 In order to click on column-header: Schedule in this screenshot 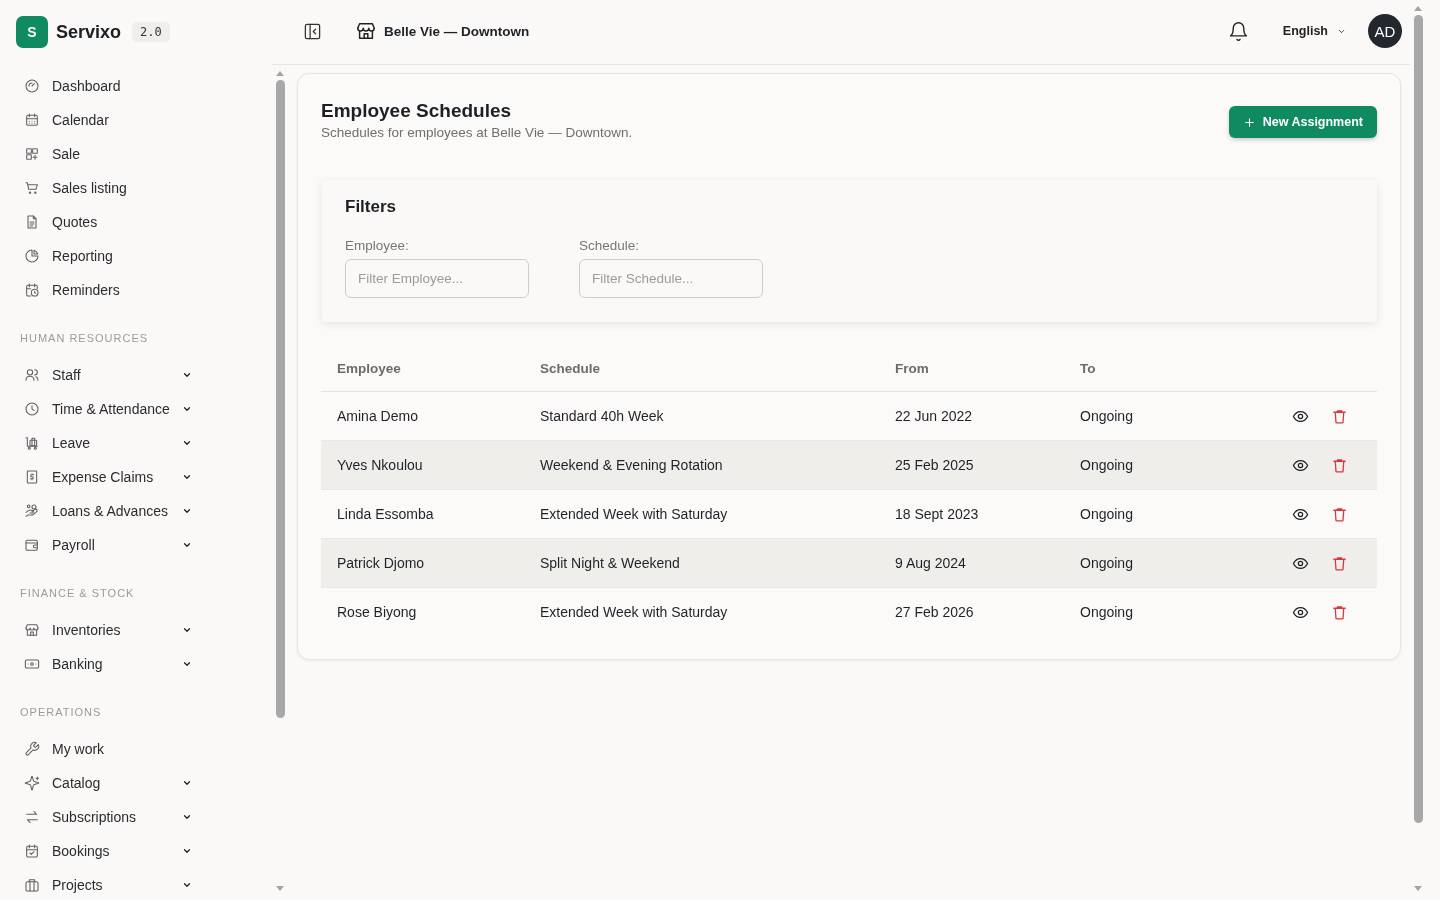, I will do `click(701, 369)`.